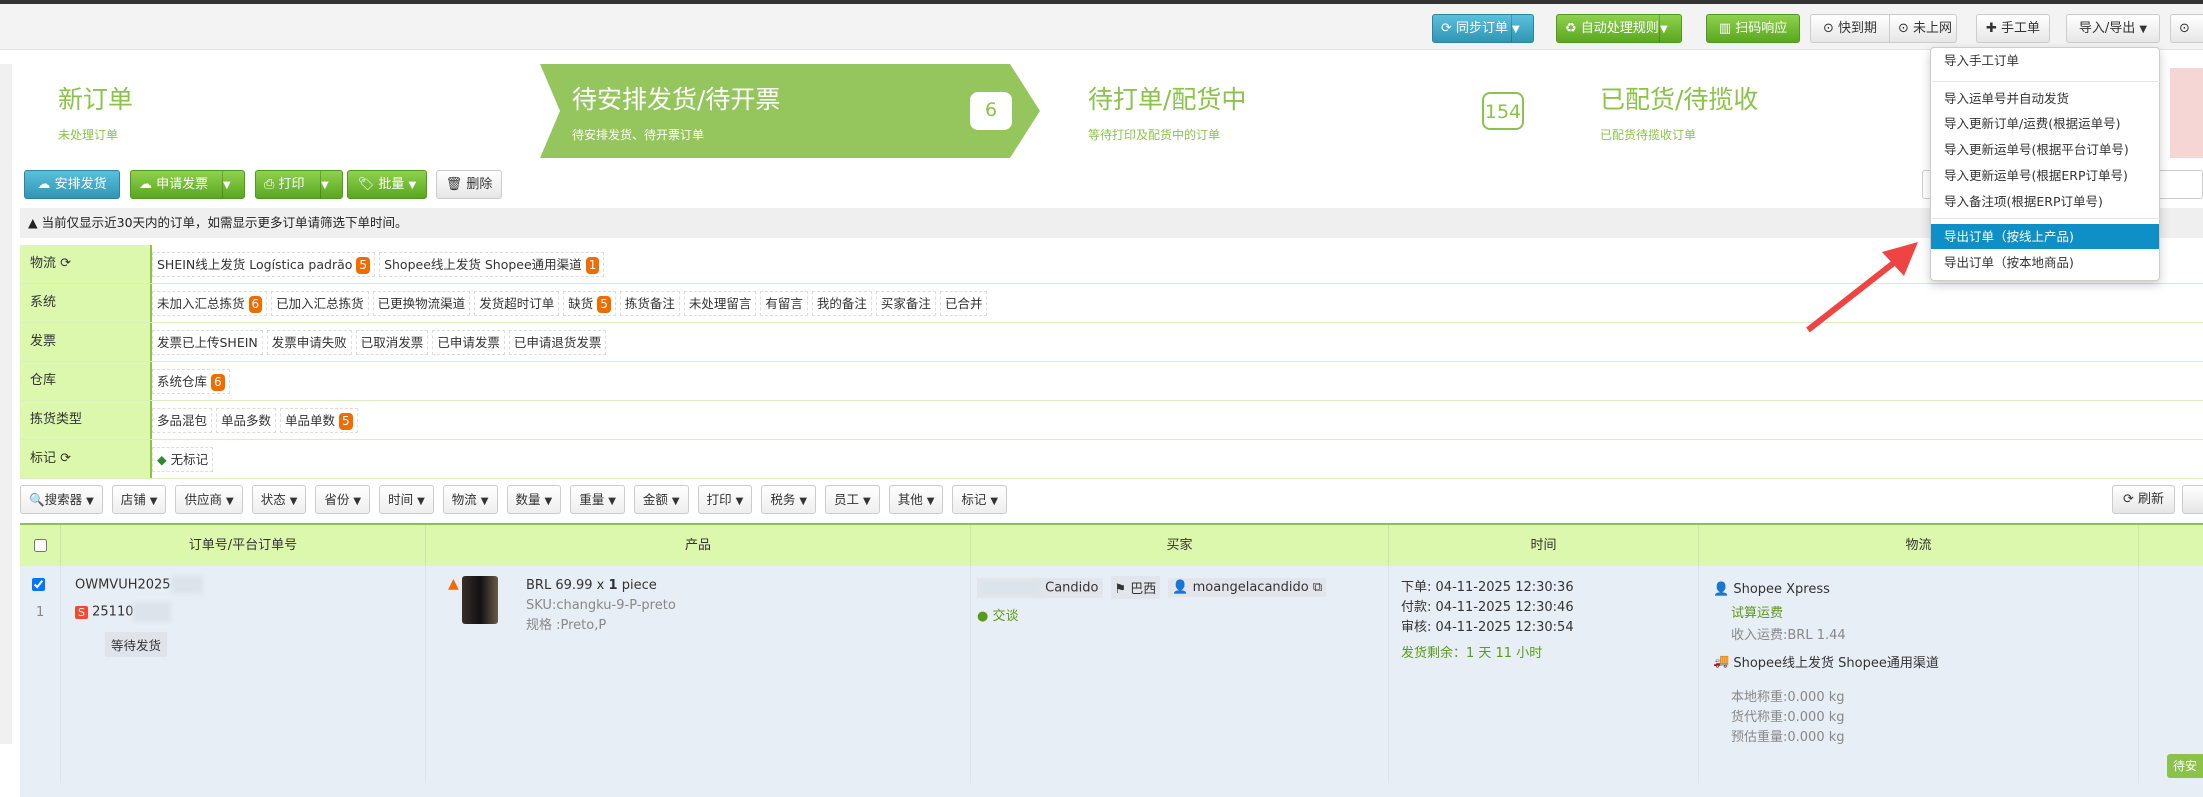  Describe the element at coordinates (789, 499) in the screenshot. I see `filter-dropdown-button: 税务 ▼` at that location.